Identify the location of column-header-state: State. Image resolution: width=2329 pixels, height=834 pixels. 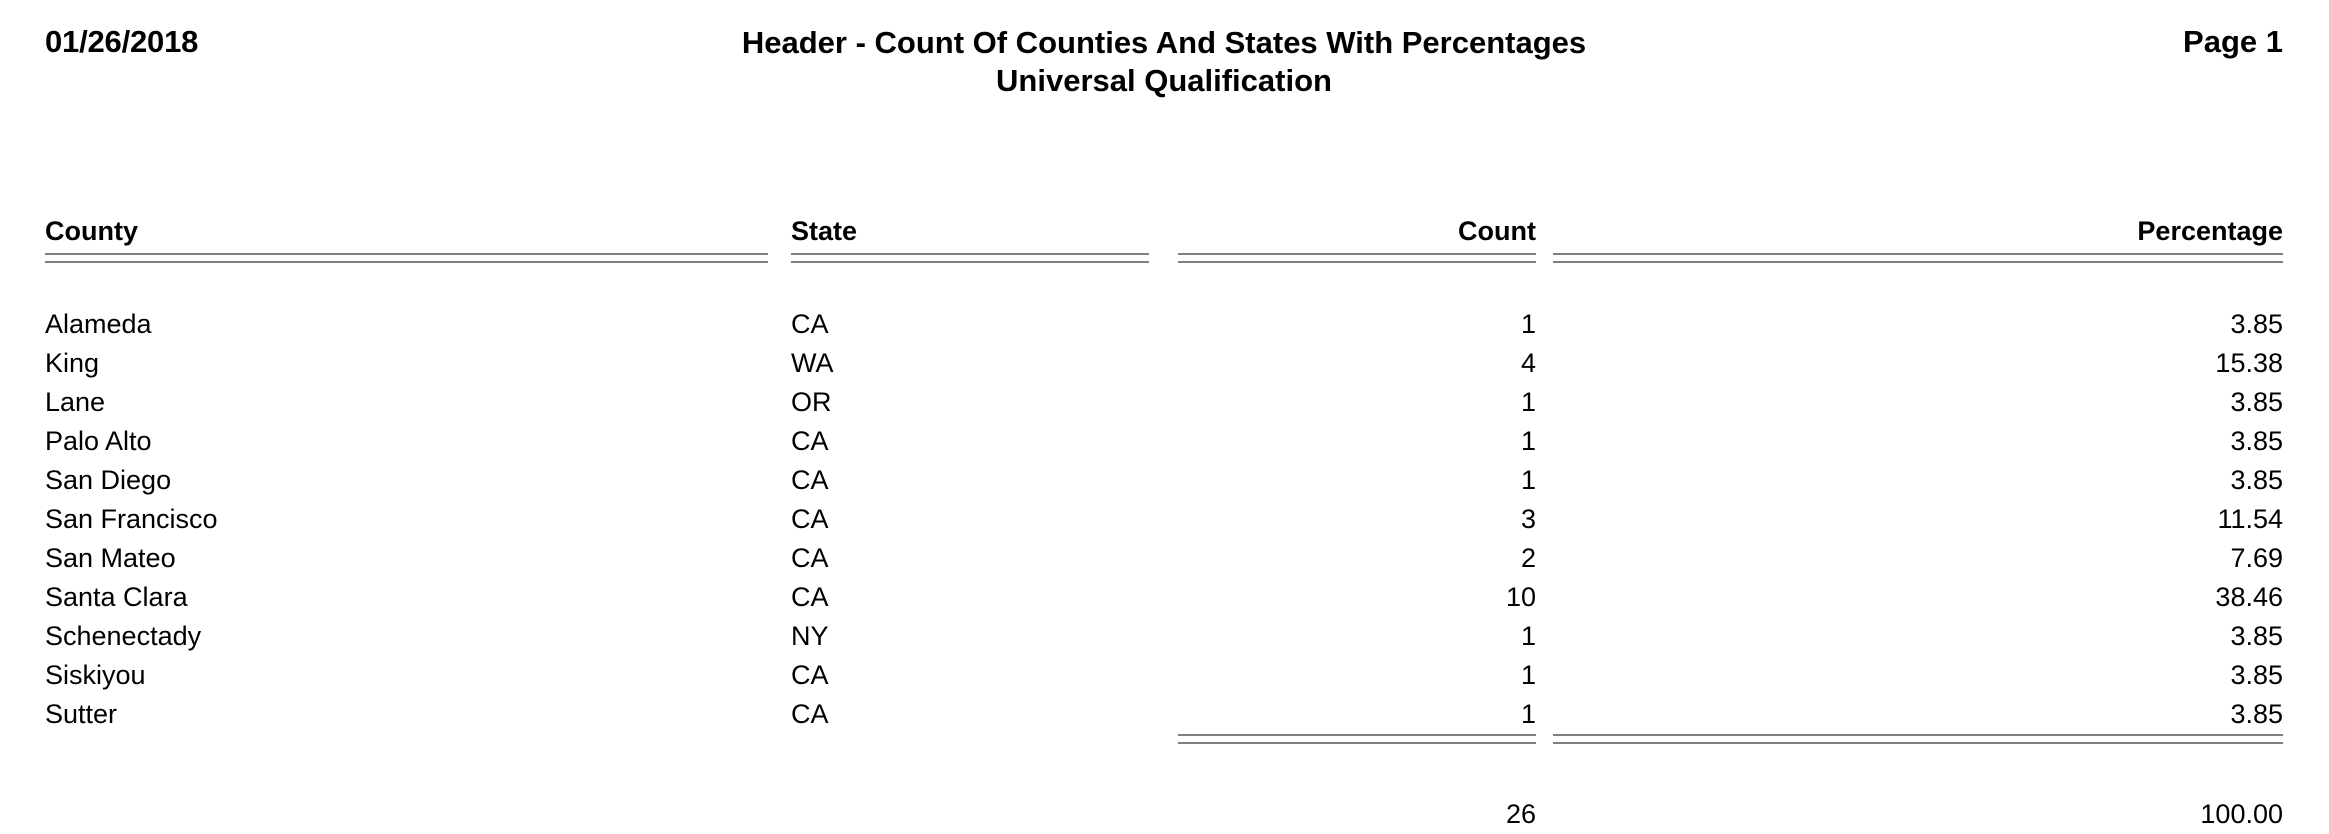
(824, 231).